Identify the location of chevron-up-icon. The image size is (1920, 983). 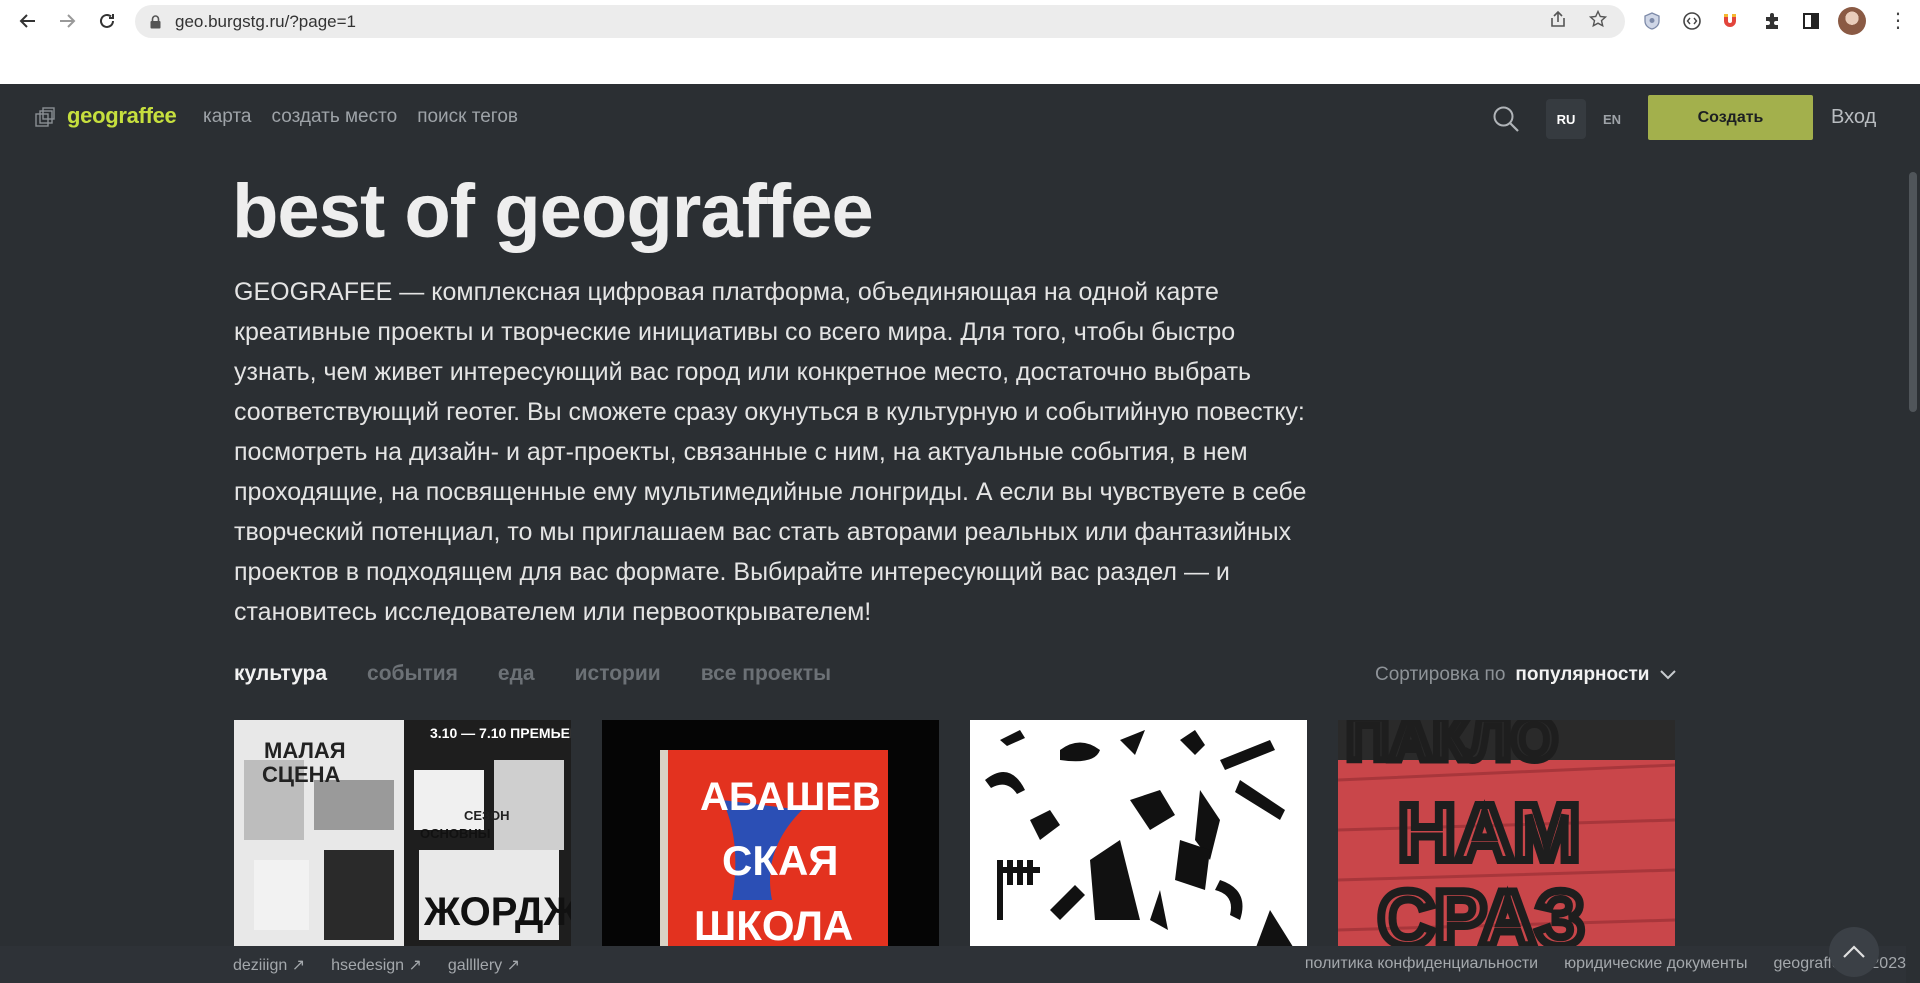
(1854, 951).